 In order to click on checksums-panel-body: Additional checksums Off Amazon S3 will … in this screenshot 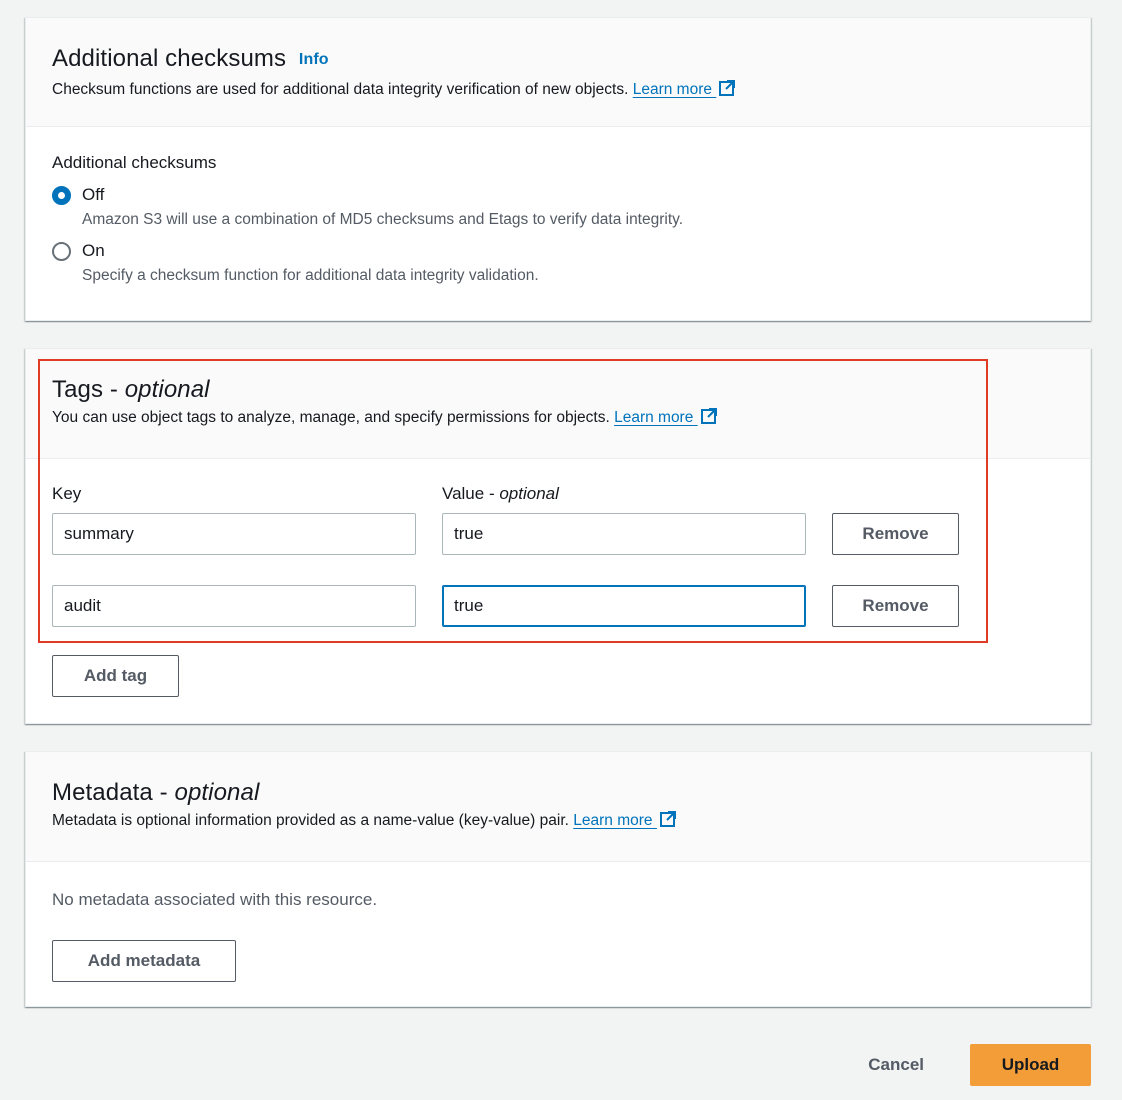, I will do `click(558, 207)`.